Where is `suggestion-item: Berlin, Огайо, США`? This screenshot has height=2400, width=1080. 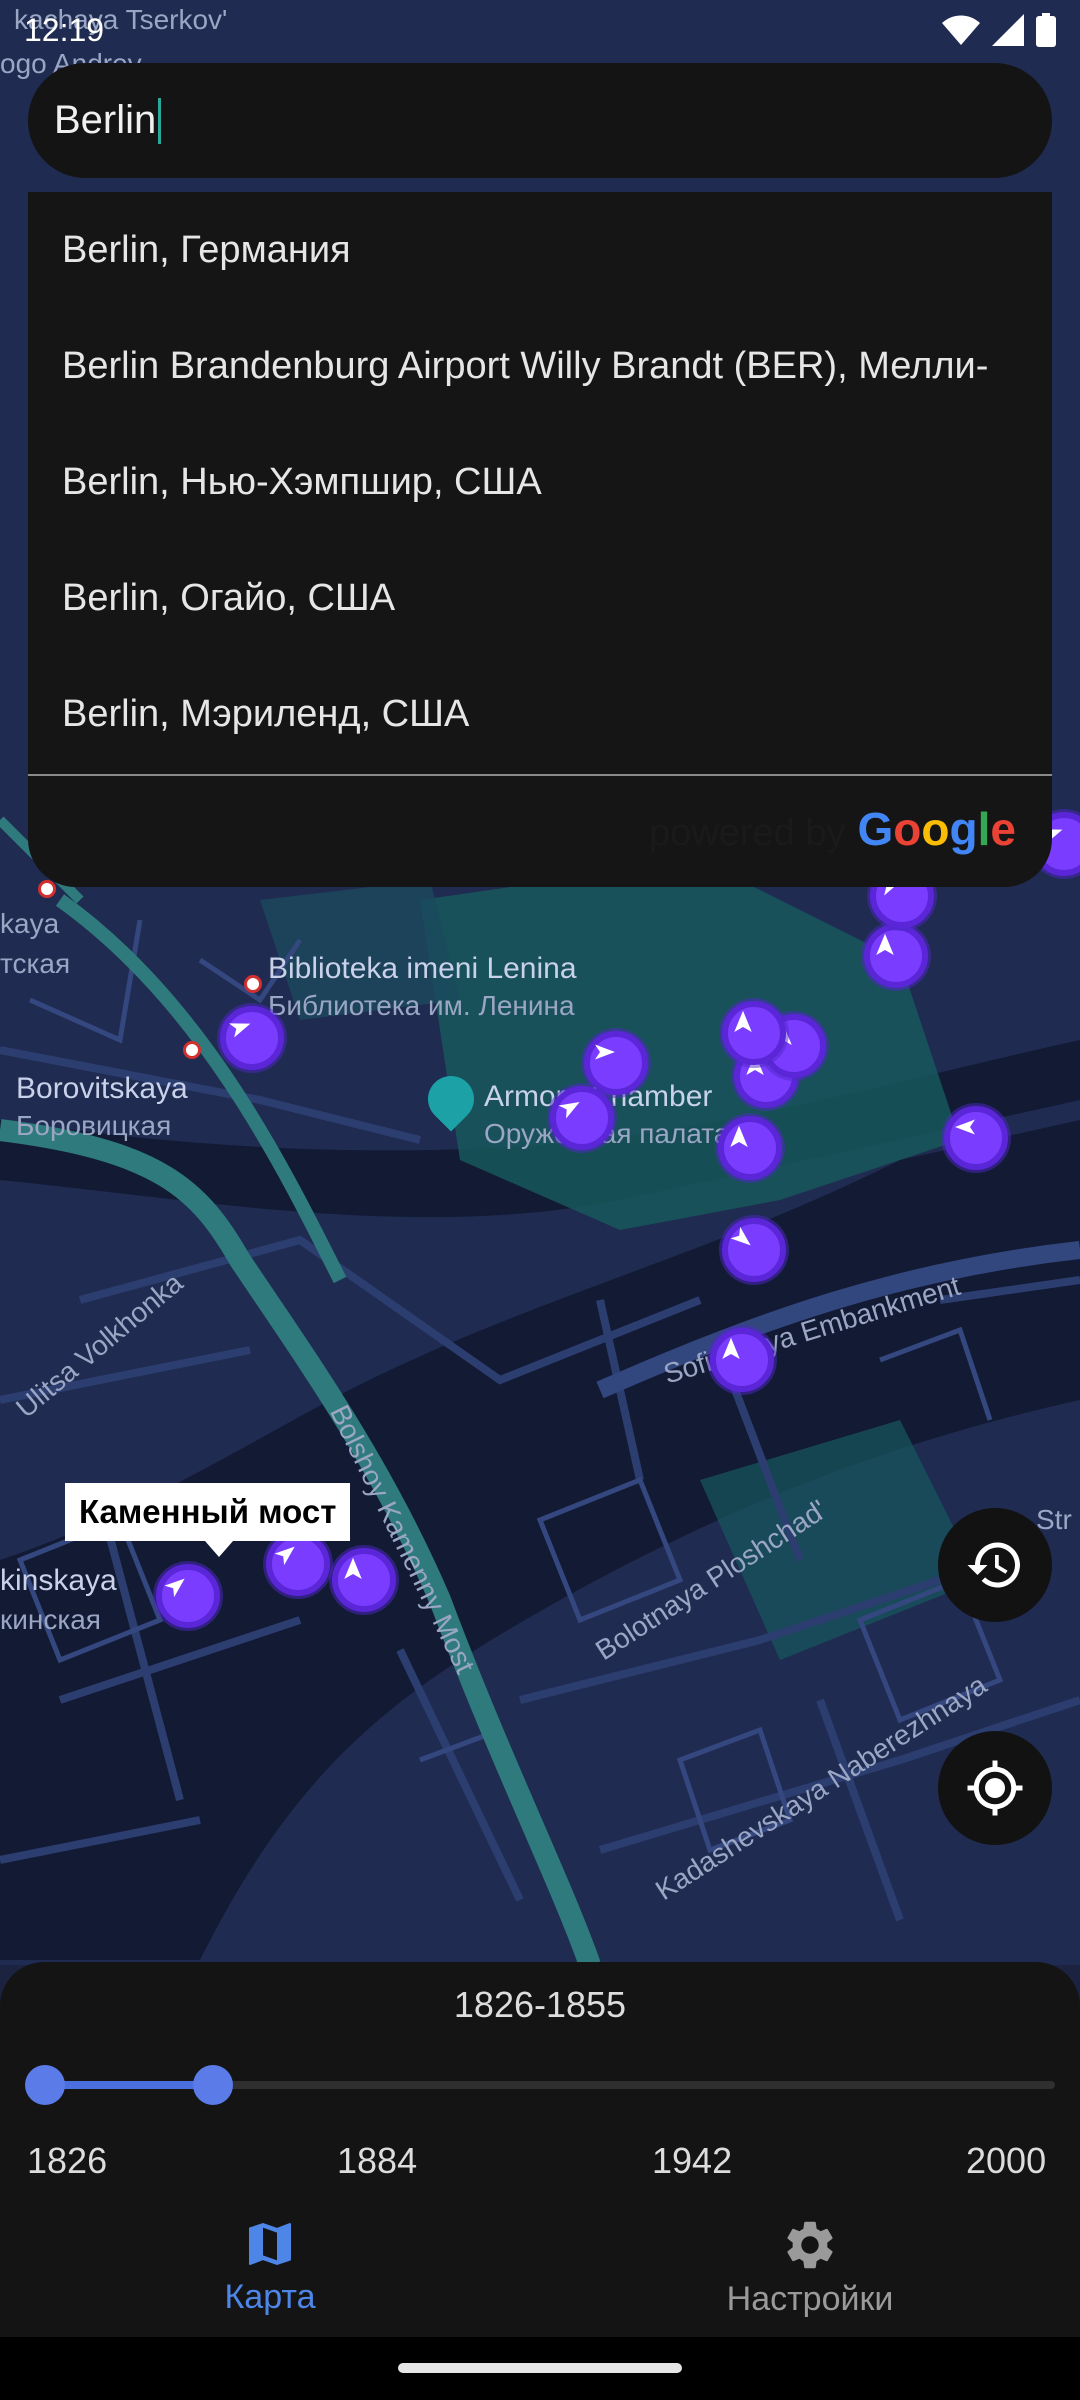 suggestion-item: Berlin, Огайо, США is located at coordinates (540, 598).